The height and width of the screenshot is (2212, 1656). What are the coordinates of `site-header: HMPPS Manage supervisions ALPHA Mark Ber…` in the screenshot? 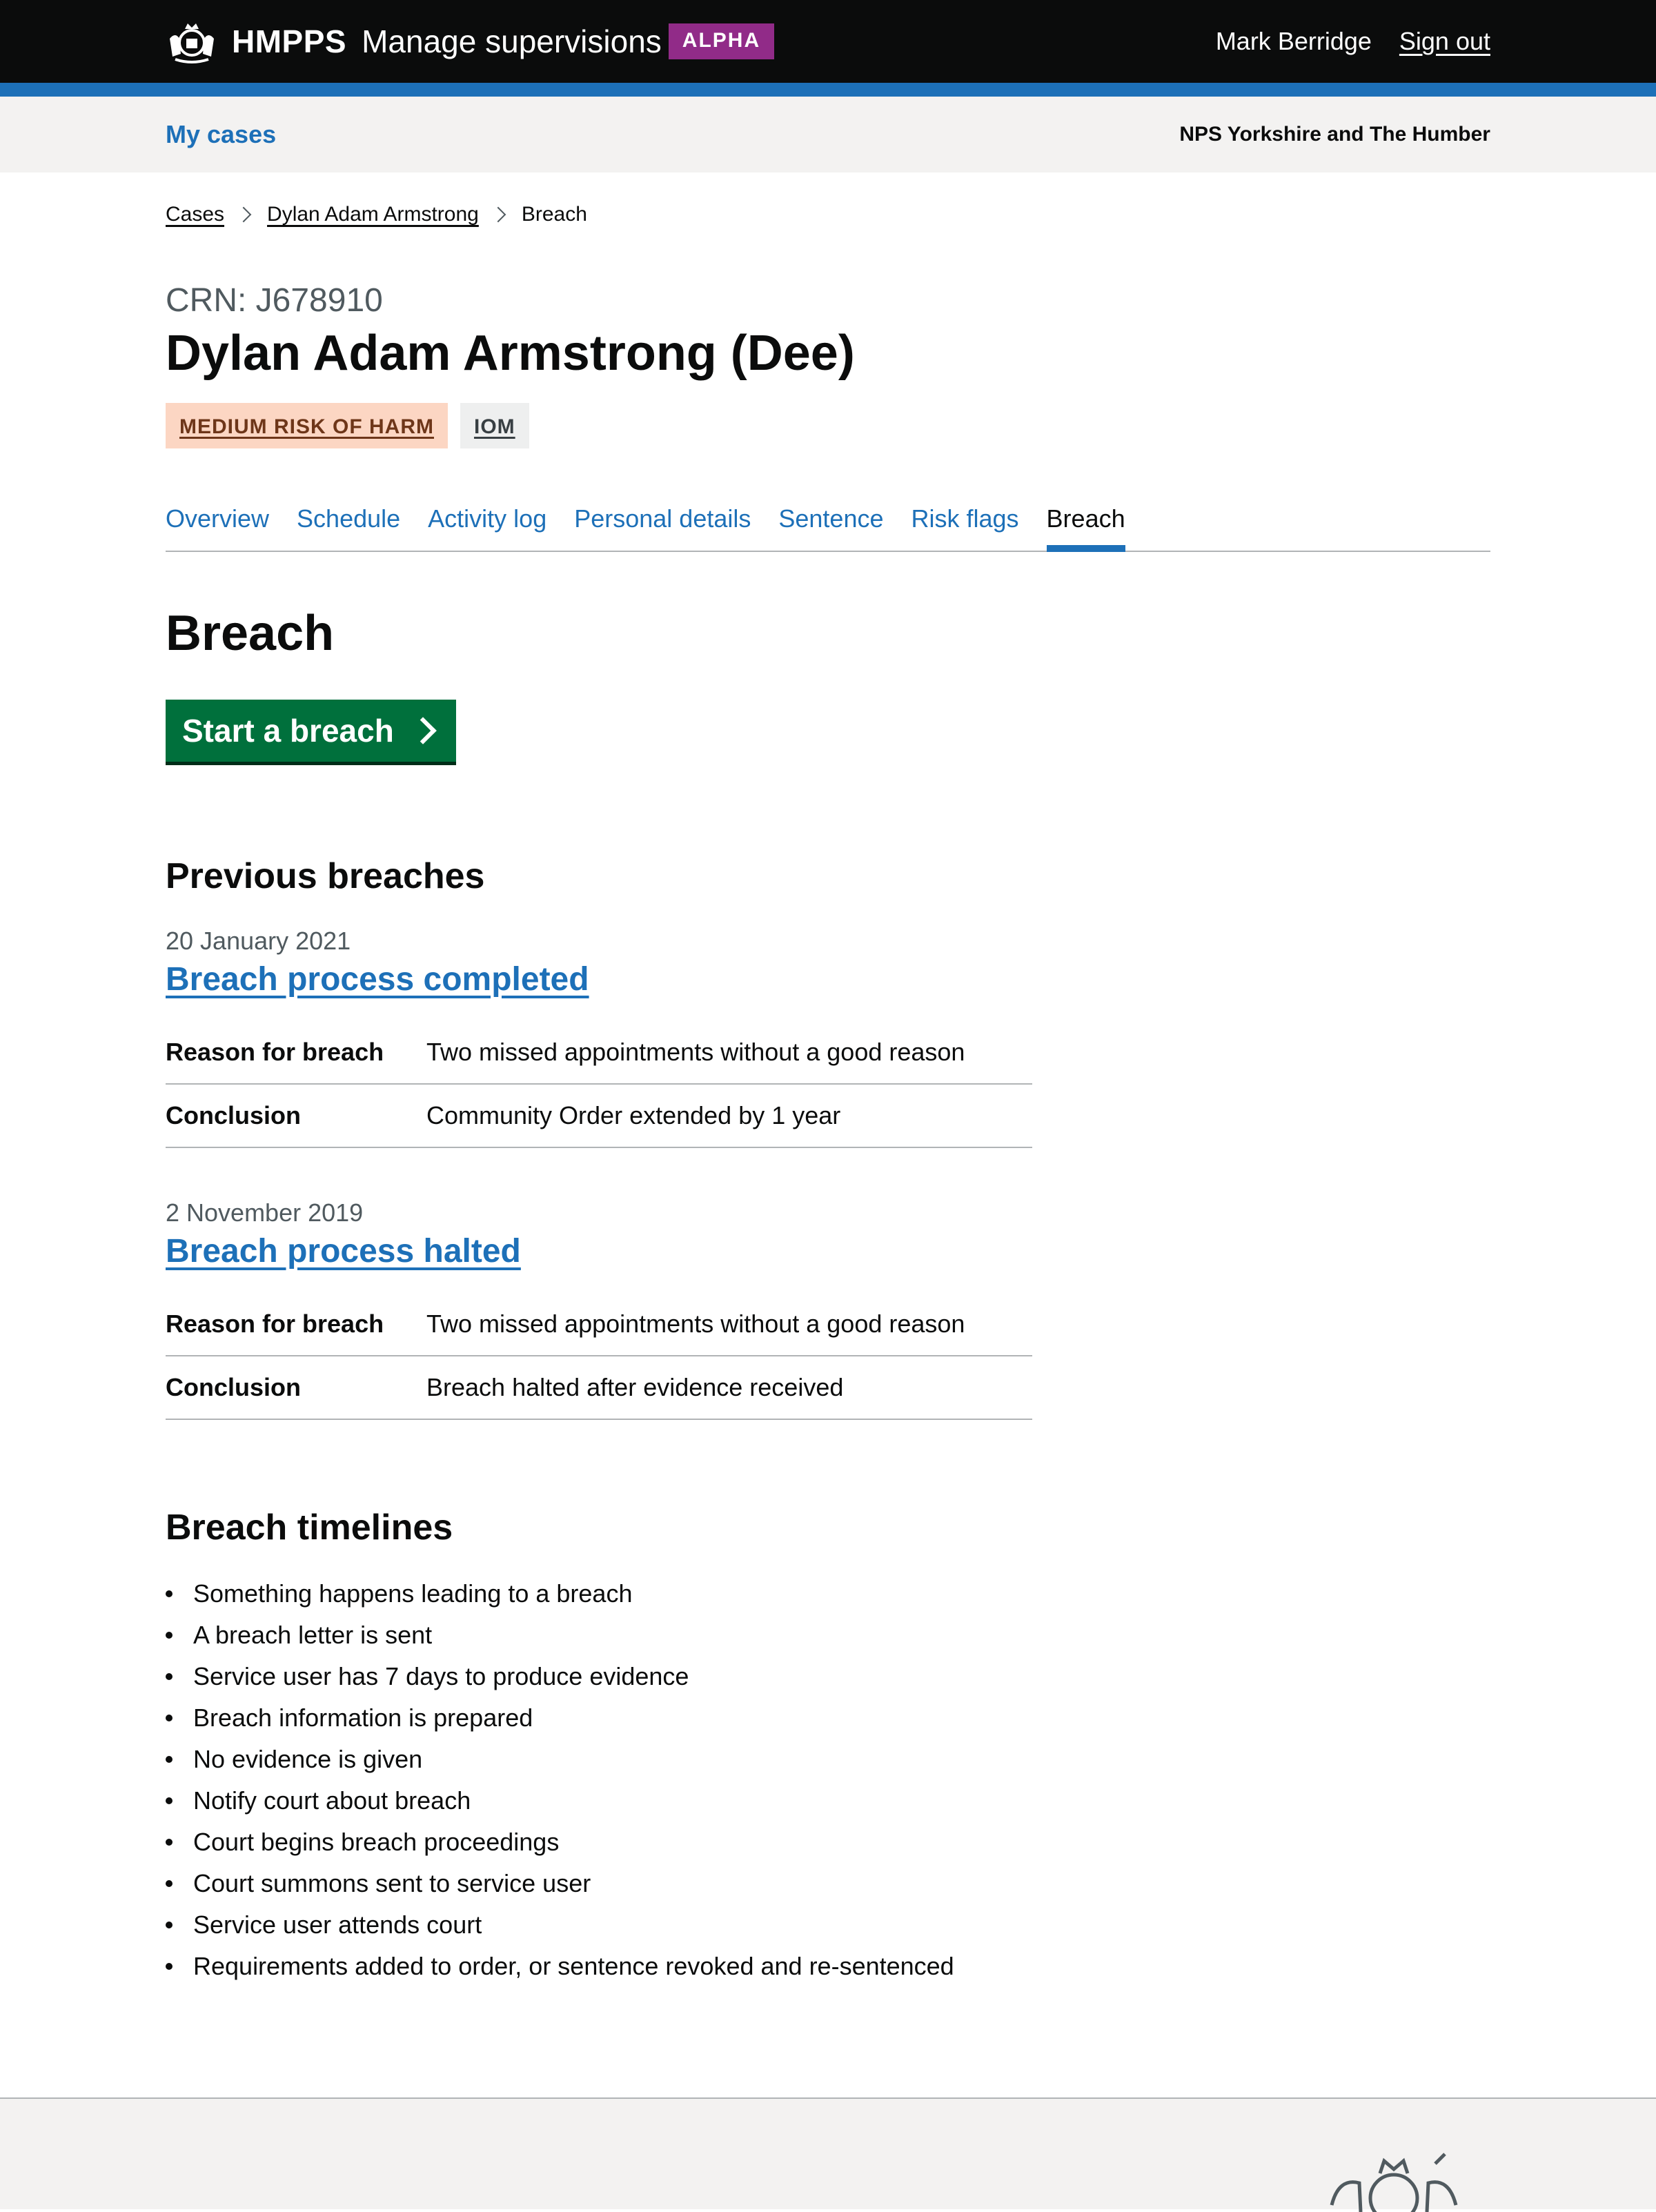 It's located at (828, 41).